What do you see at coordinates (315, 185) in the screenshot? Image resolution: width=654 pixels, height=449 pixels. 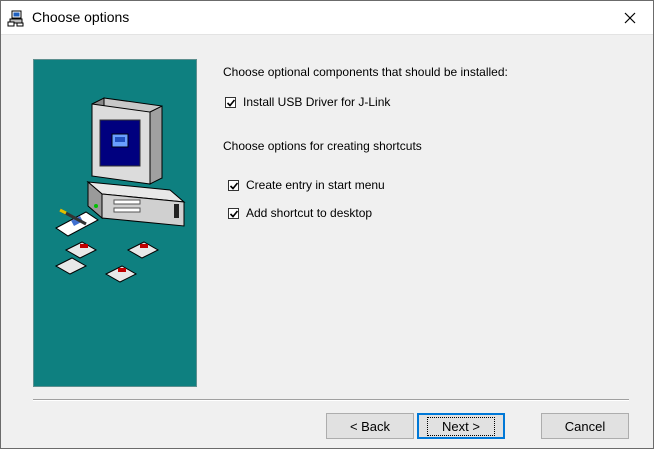 I see `start-menu-label: Create entry in start menu` at bounding box center [315, 185].